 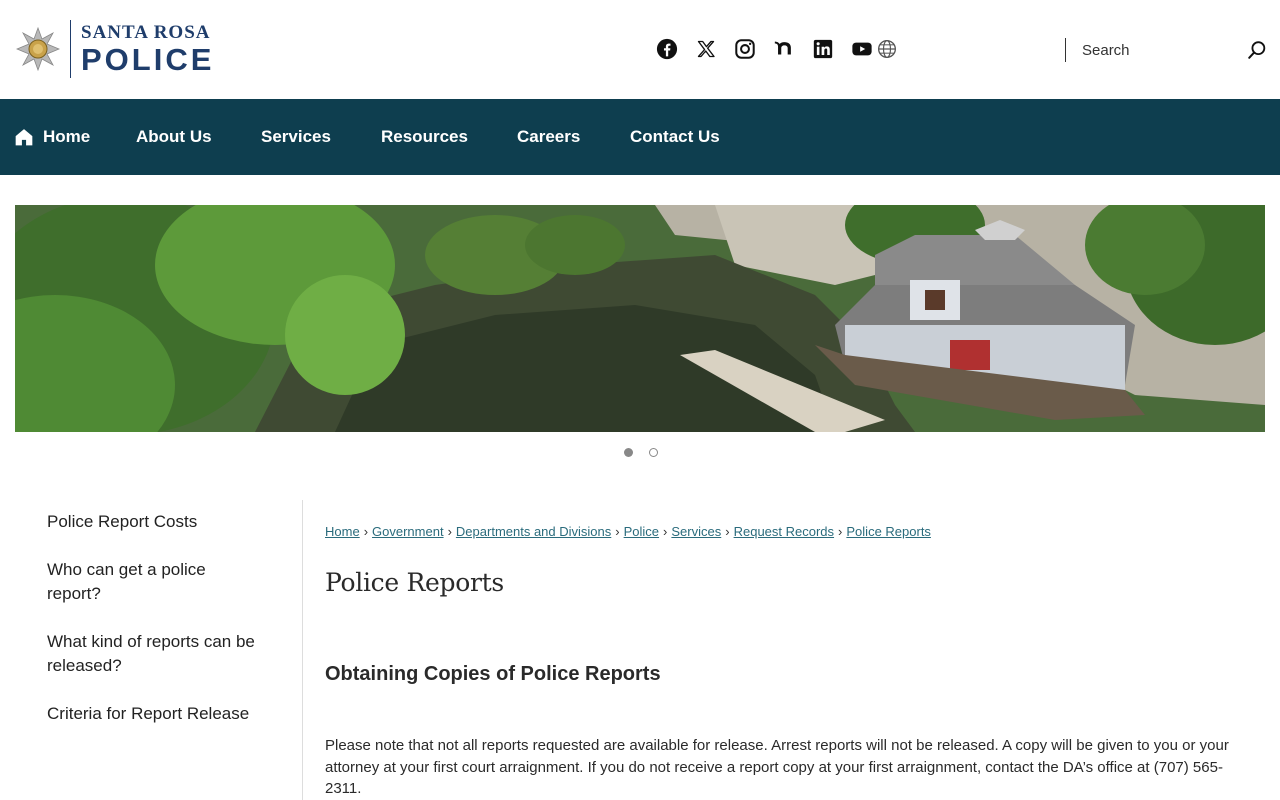 I want to click on search-input, so click(x=1151, y=50).